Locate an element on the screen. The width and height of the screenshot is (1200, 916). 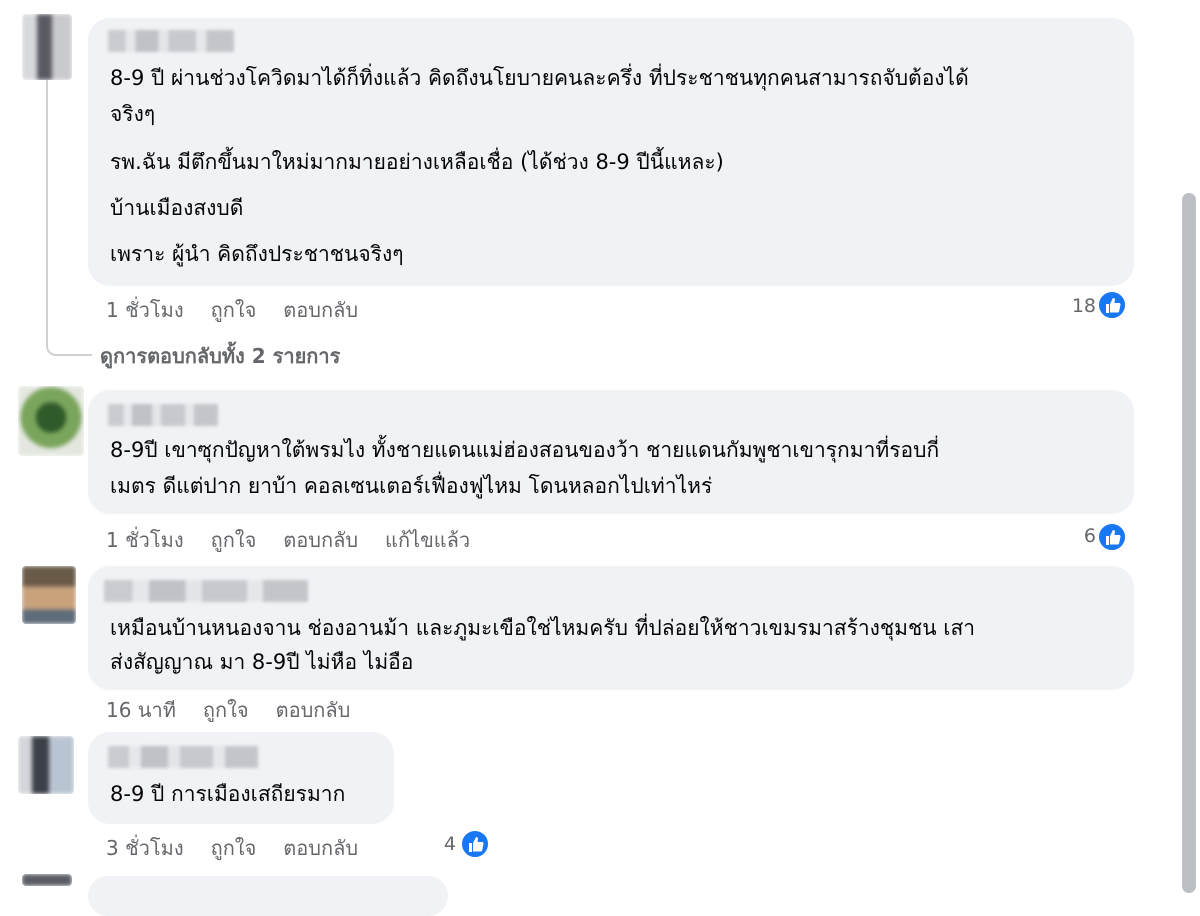
comment-text-line: เพราะ ผู้นำ คิดถึงประชาชนจริงๆ is located at coordinates (257, 254).